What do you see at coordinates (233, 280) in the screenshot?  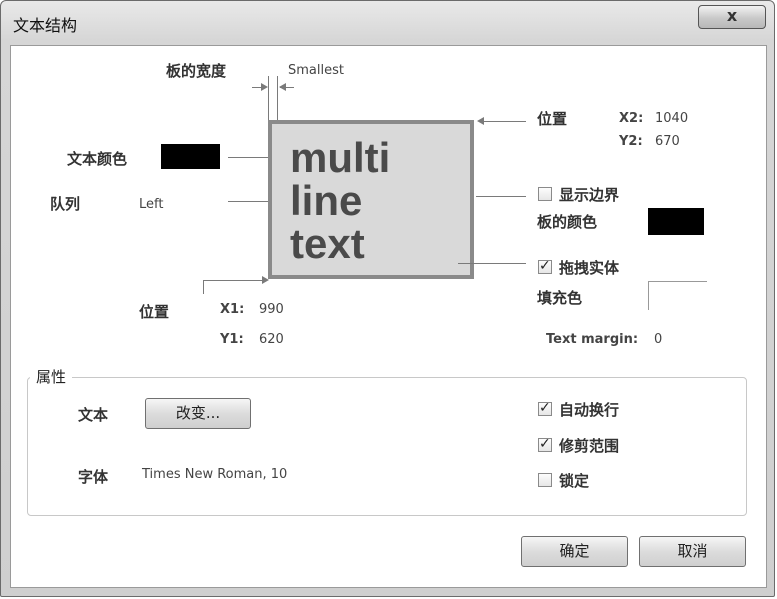 I see `position-bottom-connector` at bounding box center [233, 280].